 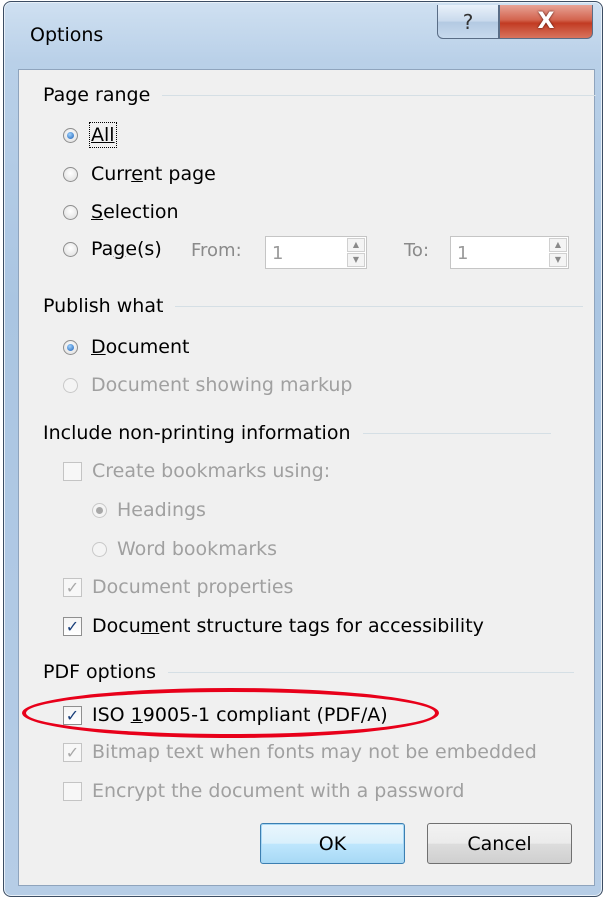 I want to click on checkbox-encrypt: Encrypt the document with a password, so click(x=263, y=791).